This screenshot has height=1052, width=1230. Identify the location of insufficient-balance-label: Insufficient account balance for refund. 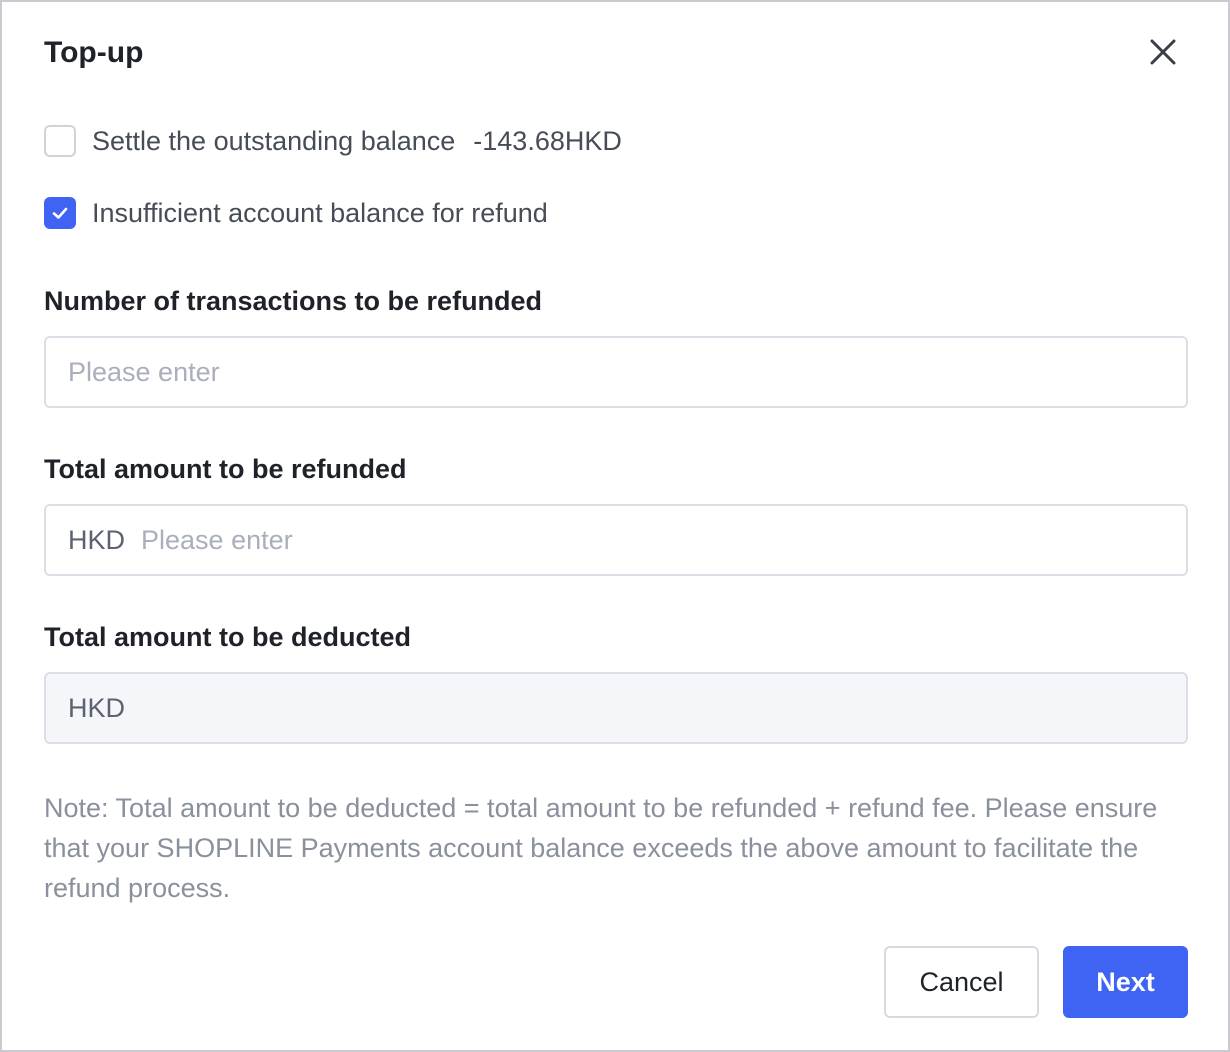
(320, 213).